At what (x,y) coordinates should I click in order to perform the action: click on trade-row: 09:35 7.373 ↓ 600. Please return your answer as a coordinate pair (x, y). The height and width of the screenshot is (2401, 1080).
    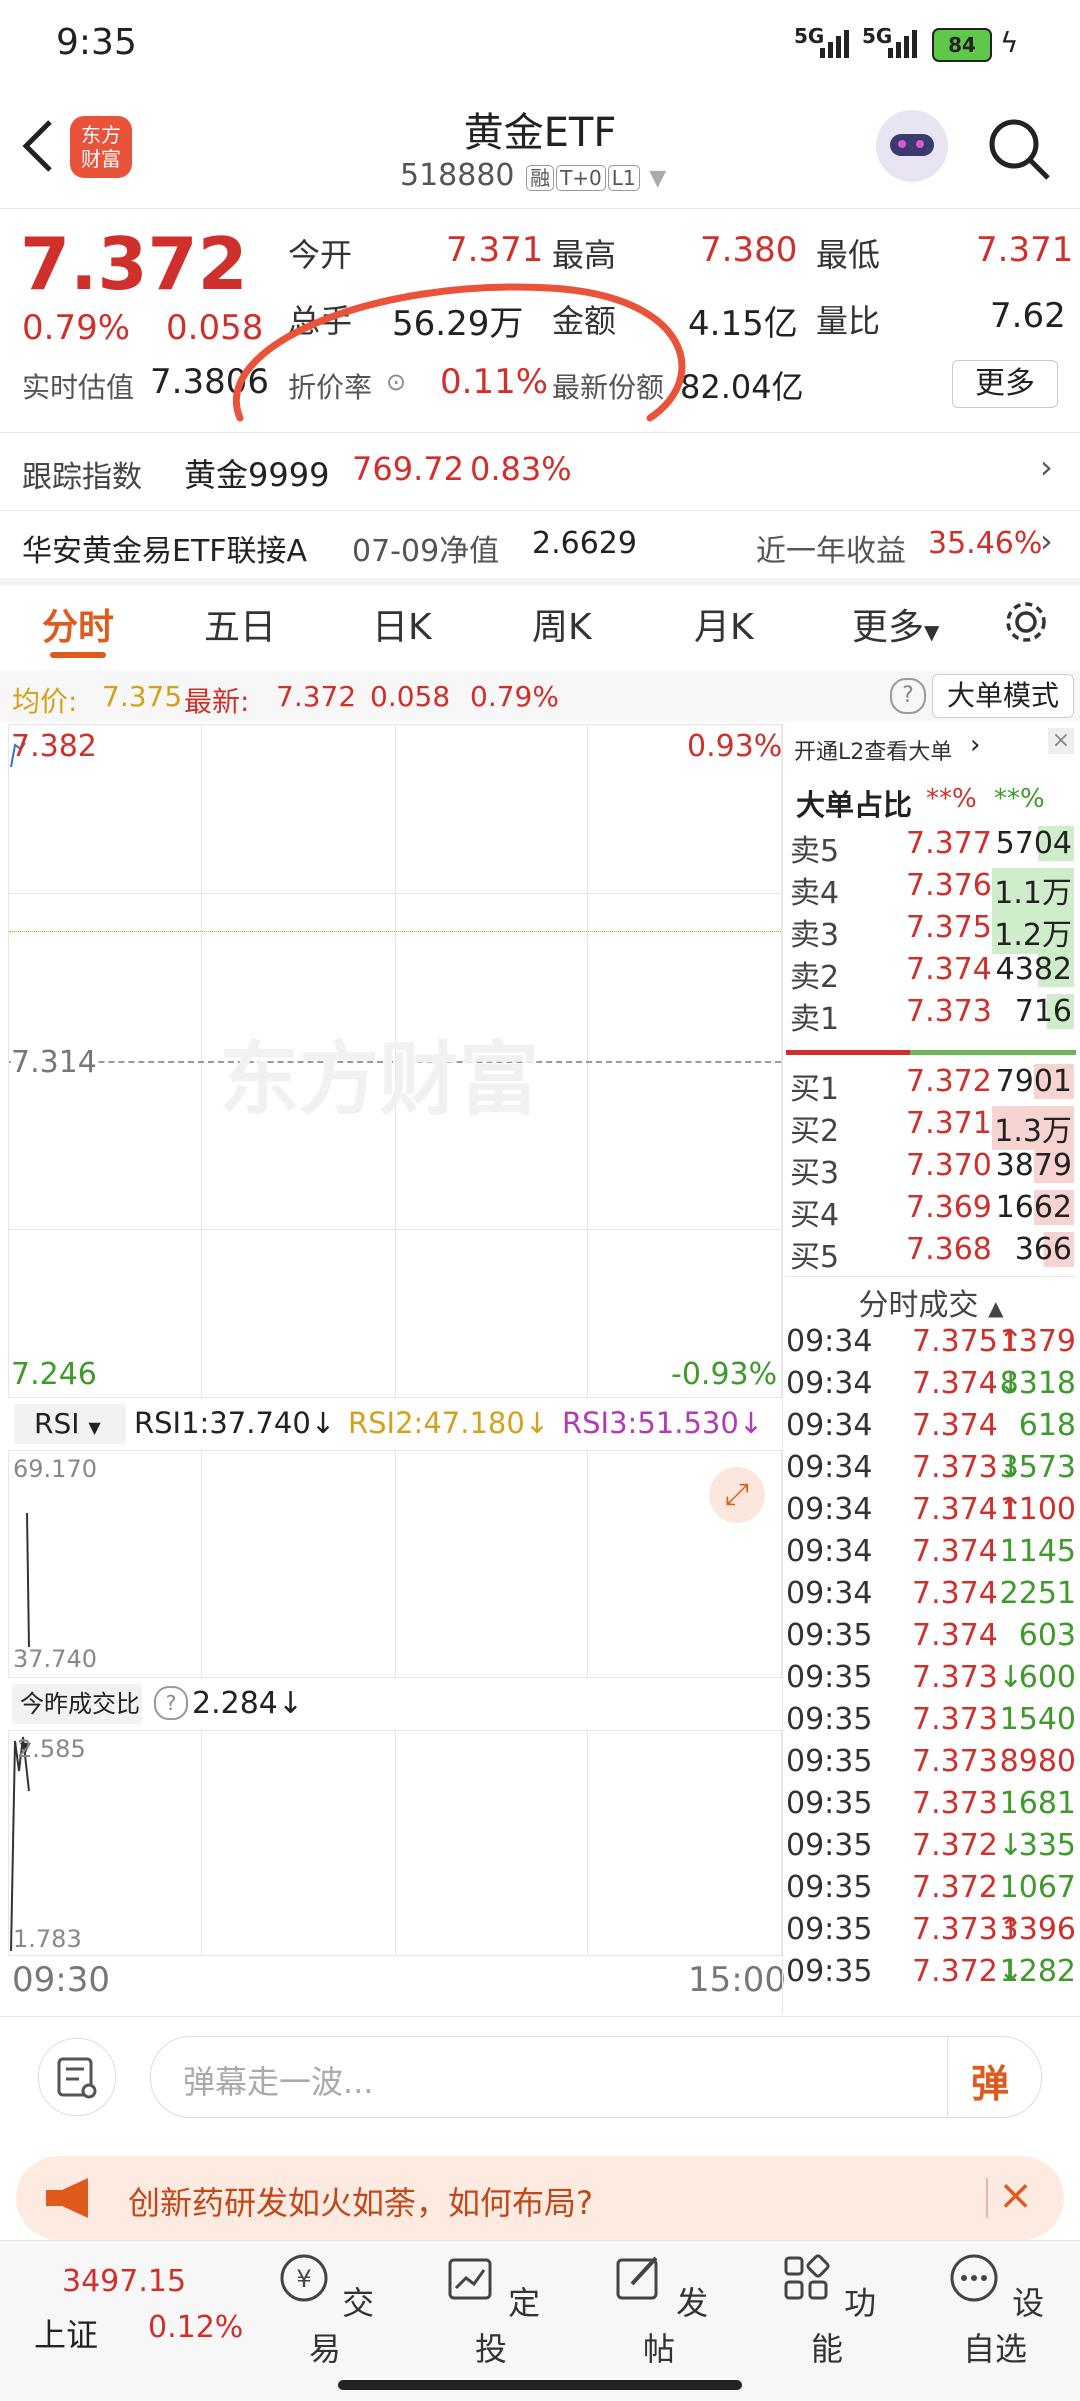
    Looking at the image, I should click on (933, 1681).